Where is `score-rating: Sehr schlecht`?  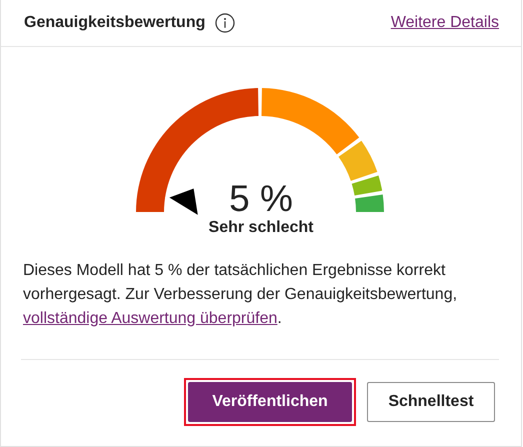 score-rating: Sehr schlecht is located at coordinates (261, 228).